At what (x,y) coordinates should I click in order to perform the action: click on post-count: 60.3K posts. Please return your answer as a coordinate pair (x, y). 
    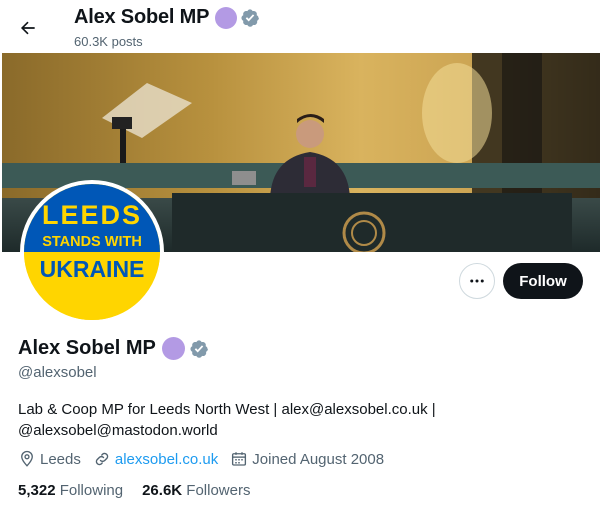
    Looking at the image, I should click on (108, 41).